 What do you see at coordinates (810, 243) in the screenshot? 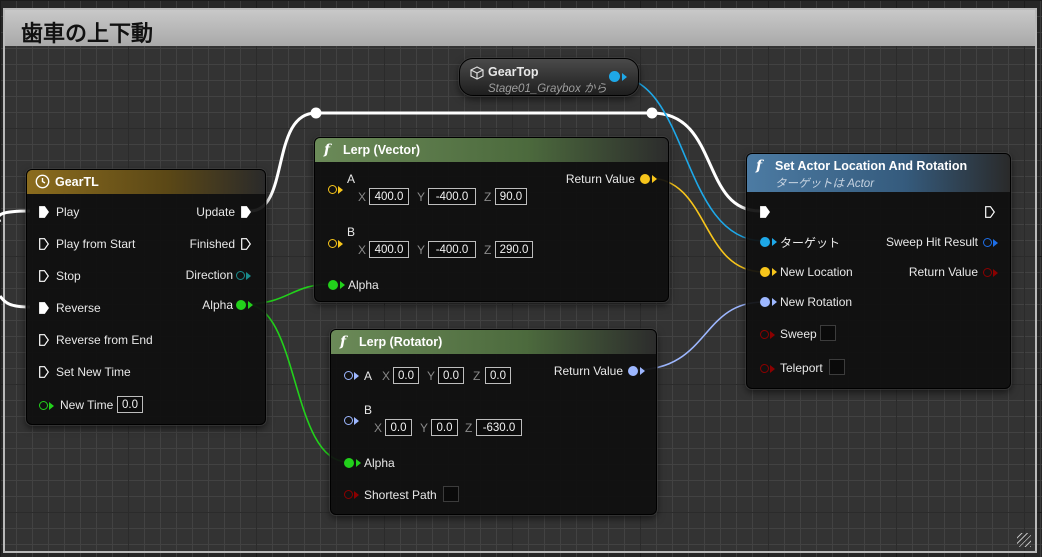
I see `target-label: ターゲット` at bounding box center [810, 243].